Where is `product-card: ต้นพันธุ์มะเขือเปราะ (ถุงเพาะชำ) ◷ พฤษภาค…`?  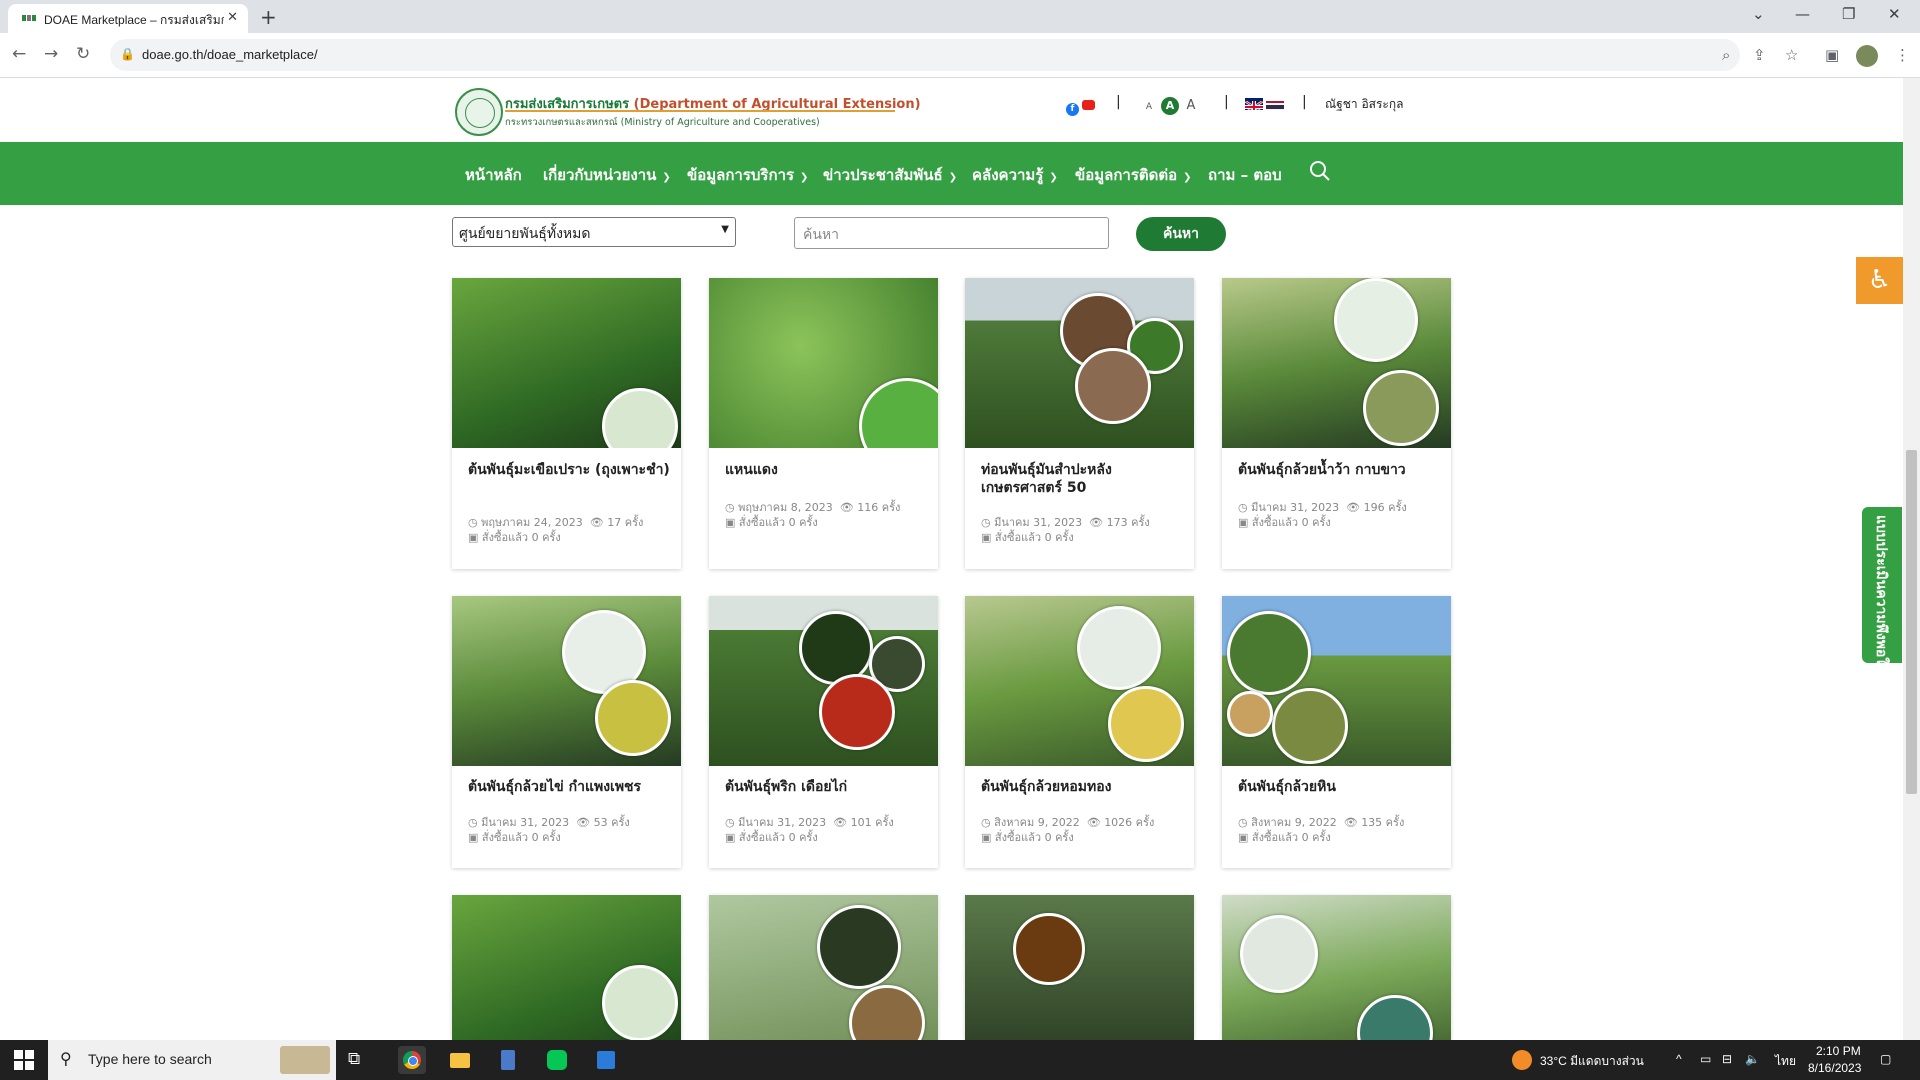 product-card: ต้นพันธุ์มะเขือเปราะ (ถุงเพาะชำ) ◷ พฤษภาค… is located at coordinates (566, 423).